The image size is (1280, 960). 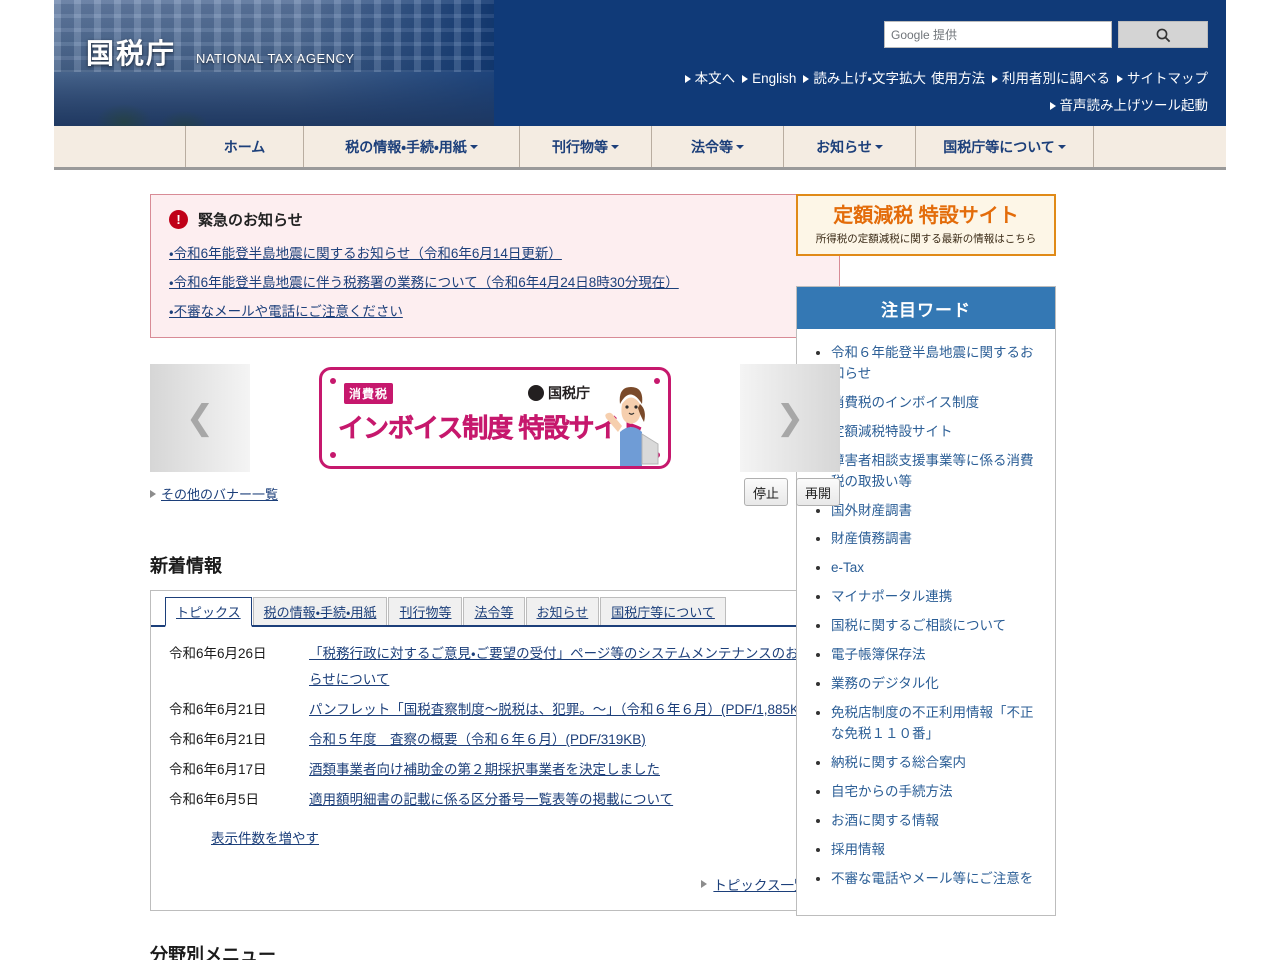 What do you see at coordinates (425, 611) in the screenshot?
I see `tab-publications: 刊行物等` at bounding box center [425, 611].